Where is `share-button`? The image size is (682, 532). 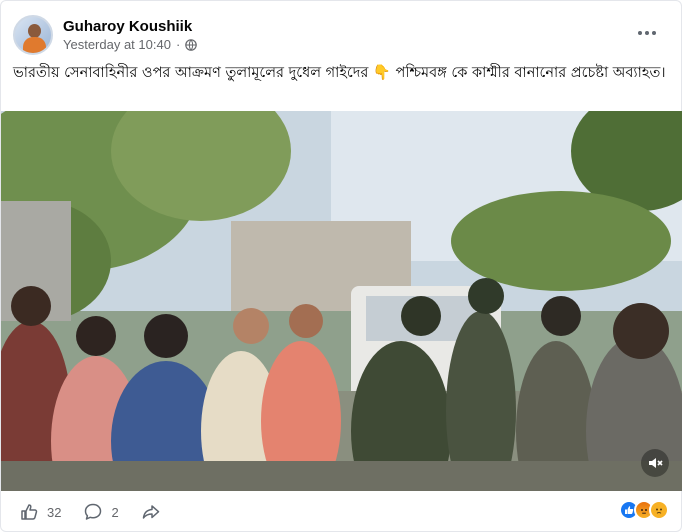
share-button is located at coordinates (151, 512).